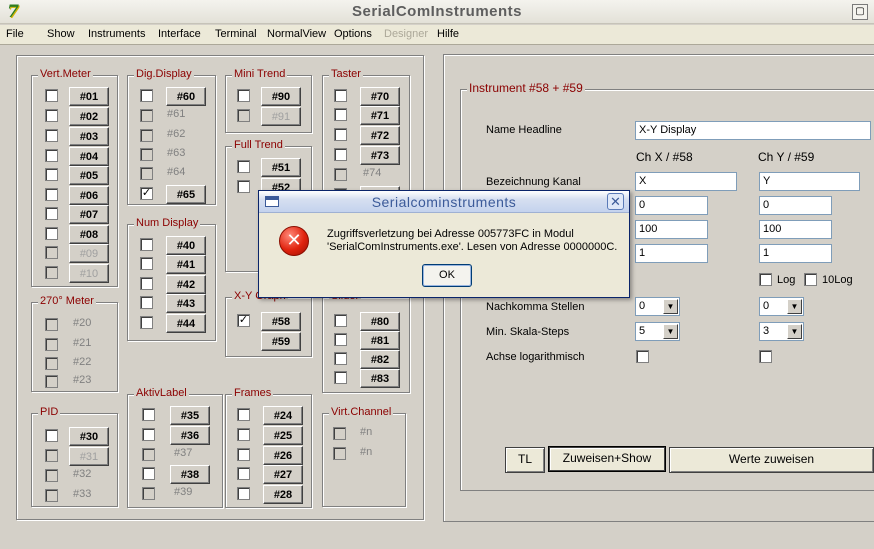  What do you see at coordinates (380, 115) in the screenshot?
I see `instrument-button-71: #71` at bounding box center [380, 115].